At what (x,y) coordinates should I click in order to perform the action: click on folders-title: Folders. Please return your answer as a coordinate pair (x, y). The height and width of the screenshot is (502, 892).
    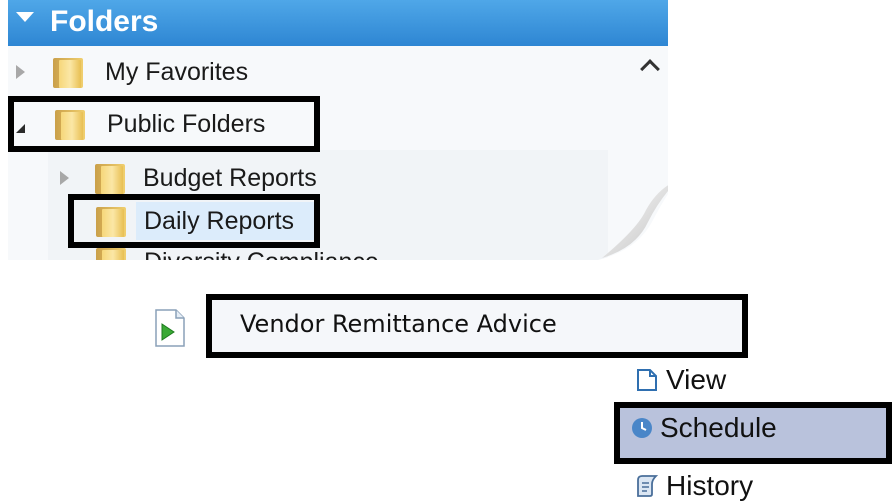
    Looking at the image, I should click on (104, 21).